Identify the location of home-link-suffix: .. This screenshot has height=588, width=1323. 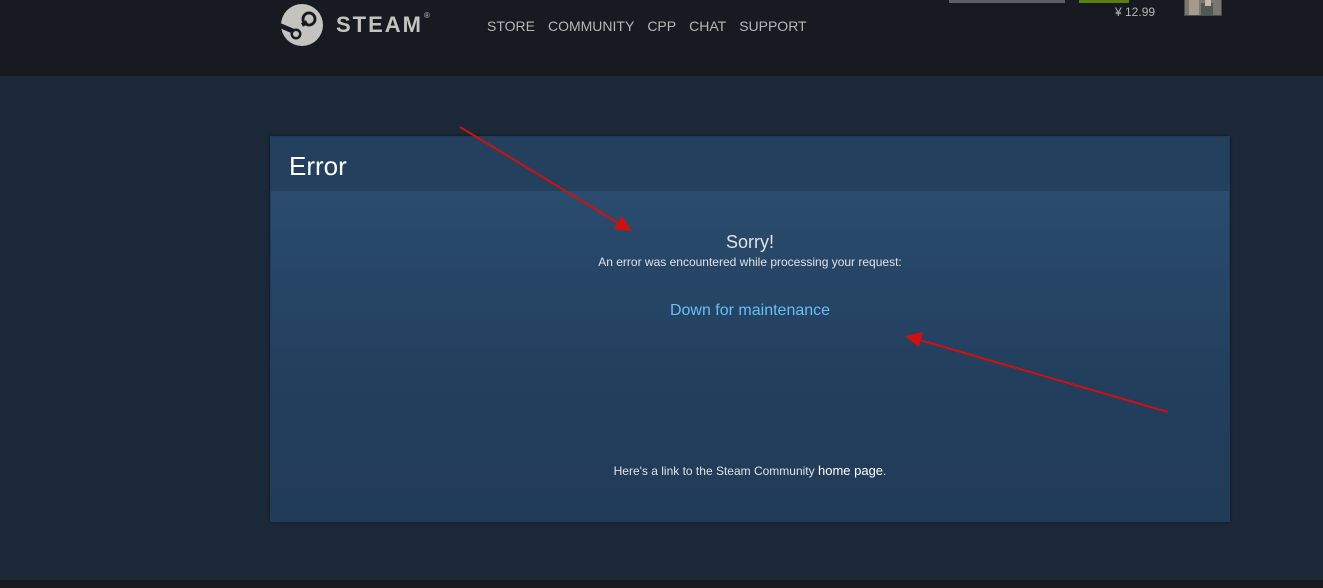
(885, 471).